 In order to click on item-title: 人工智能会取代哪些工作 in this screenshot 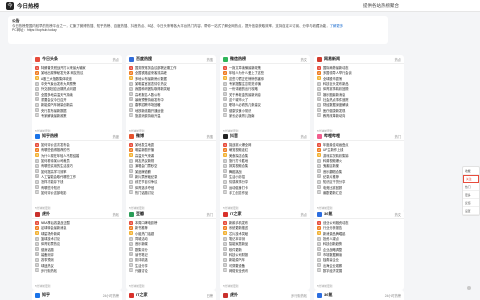, I will do `click(80, 176)`.